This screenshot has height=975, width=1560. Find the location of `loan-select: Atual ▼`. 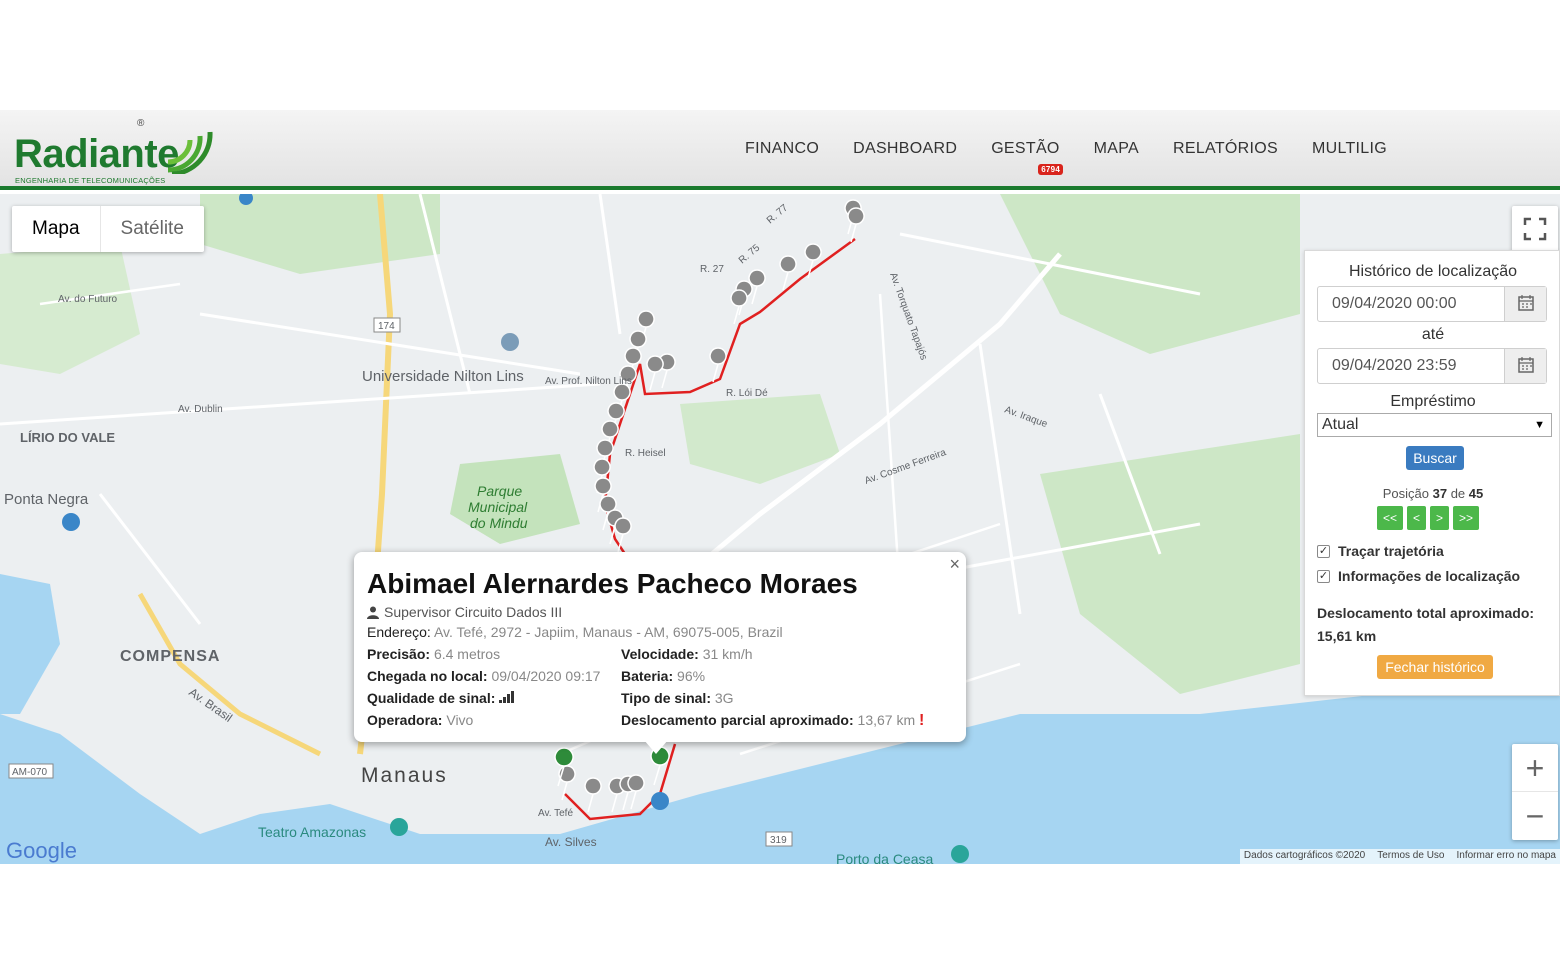

loan-select: Atual ▼ is located at coordinates (1434, 425).